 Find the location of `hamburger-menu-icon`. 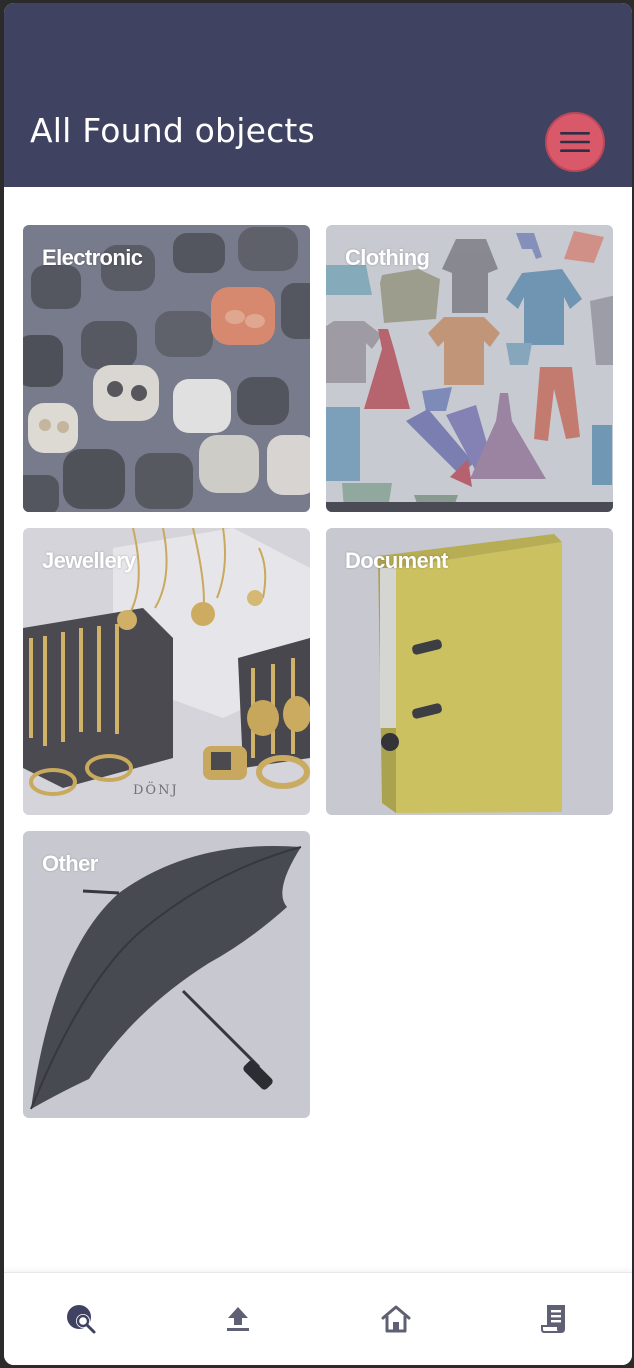

hamburger-menu-icon is located at coordinates (575, 142).